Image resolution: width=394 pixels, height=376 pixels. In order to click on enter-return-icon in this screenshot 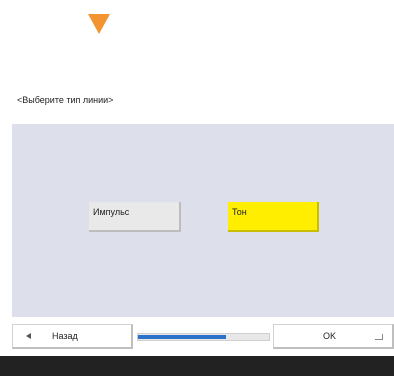, I will do `click(379, 337)`.